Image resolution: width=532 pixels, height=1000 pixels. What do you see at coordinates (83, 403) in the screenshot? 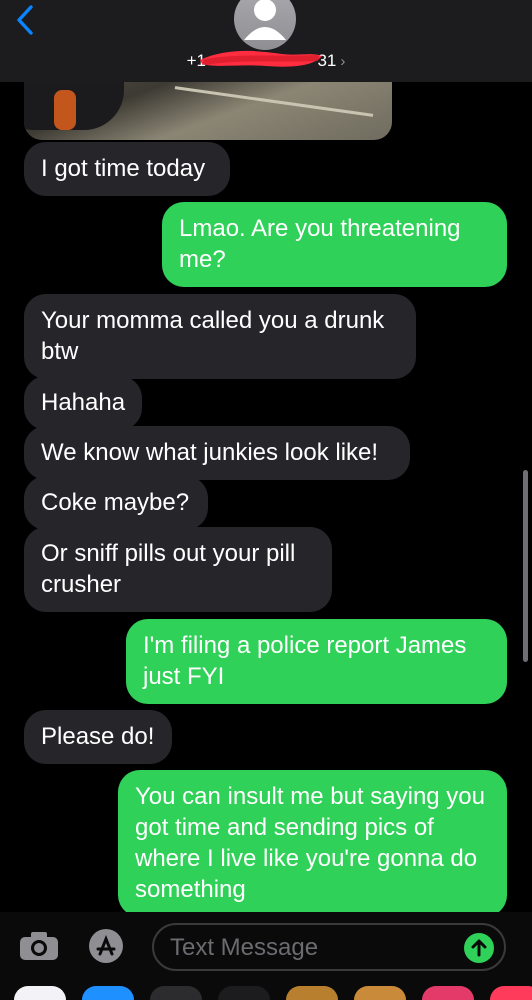
I see `message-bubble-incoming: Hahaha` at bounding box center [83, 403].